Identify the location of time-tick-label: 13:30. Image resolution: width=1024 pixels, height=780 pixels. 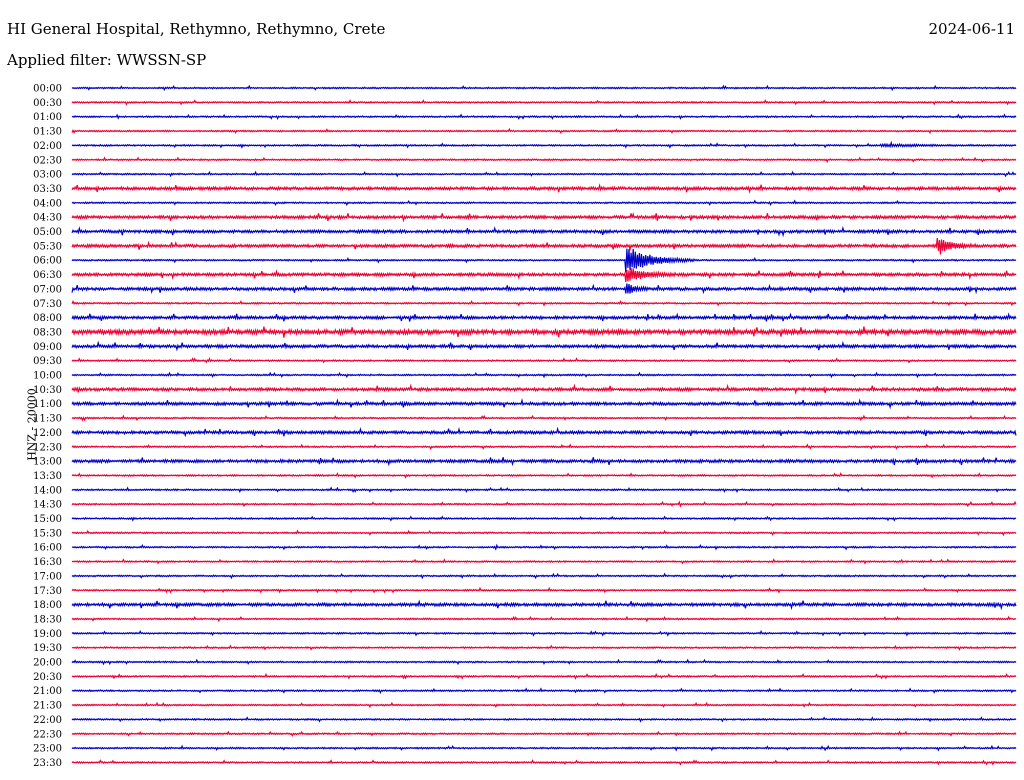
(47, 476).